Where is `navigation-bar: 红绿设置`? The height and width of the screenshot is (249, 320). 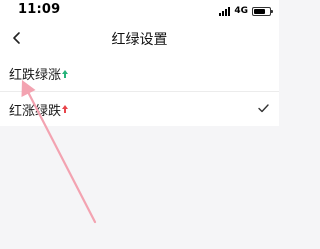
navigation-bar: 红绿设置 is located at coordinates (139, 39).